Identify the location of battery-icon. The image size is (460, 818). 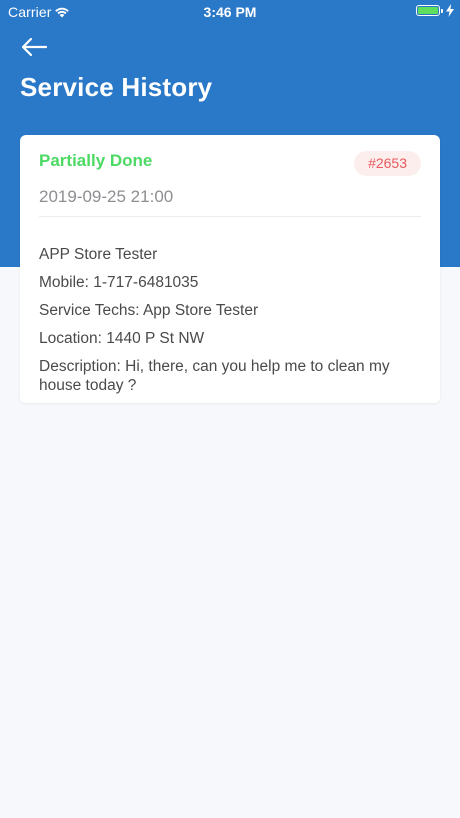
(429, 10).